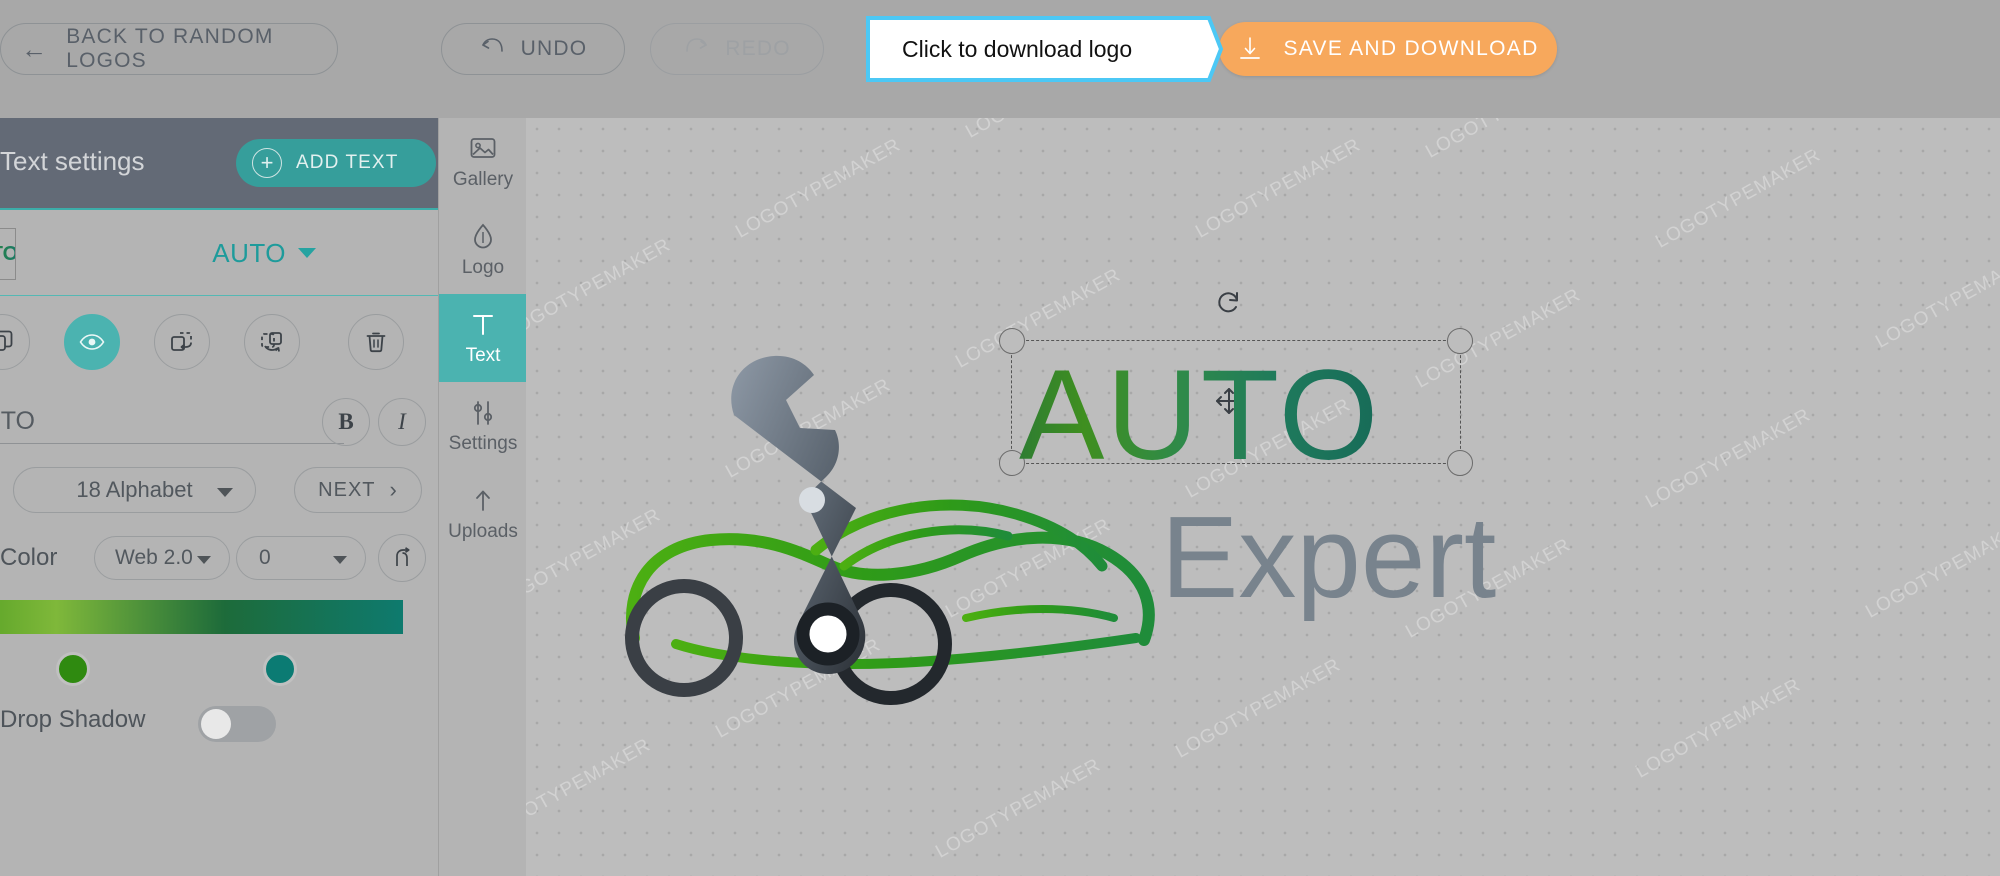  I want to click on rail-label-logo: Logo, so click(483, 267).